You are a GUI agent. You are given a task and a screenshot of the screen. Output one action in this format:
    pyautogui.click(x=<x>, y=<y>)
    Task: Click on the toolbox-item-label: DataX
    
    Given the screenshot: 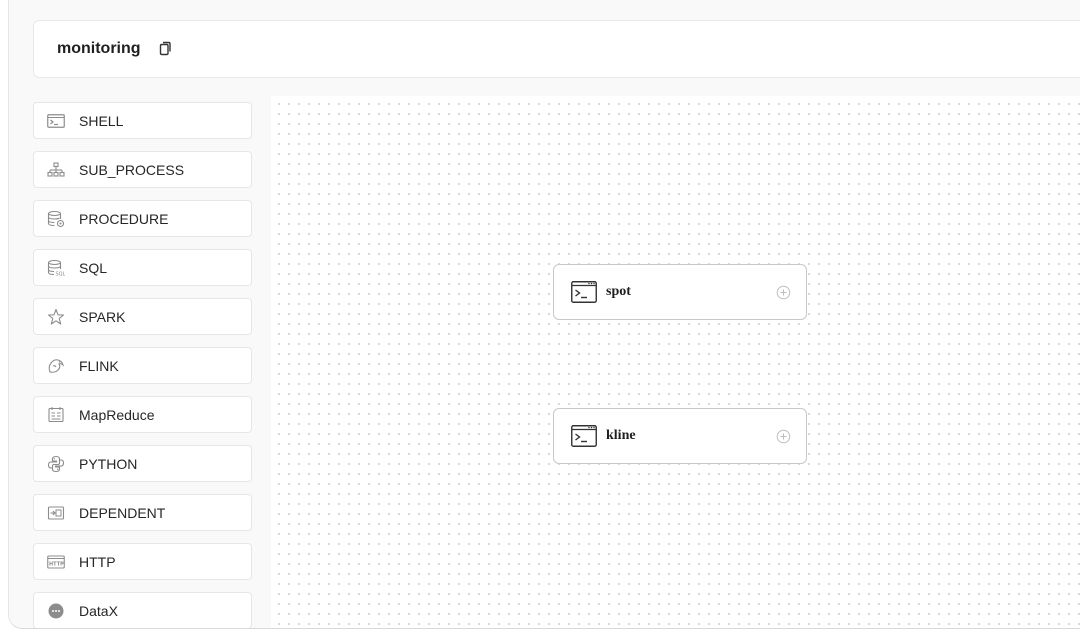 What is the action you would take?
    pyautogui.click(x=98, y=610)
    